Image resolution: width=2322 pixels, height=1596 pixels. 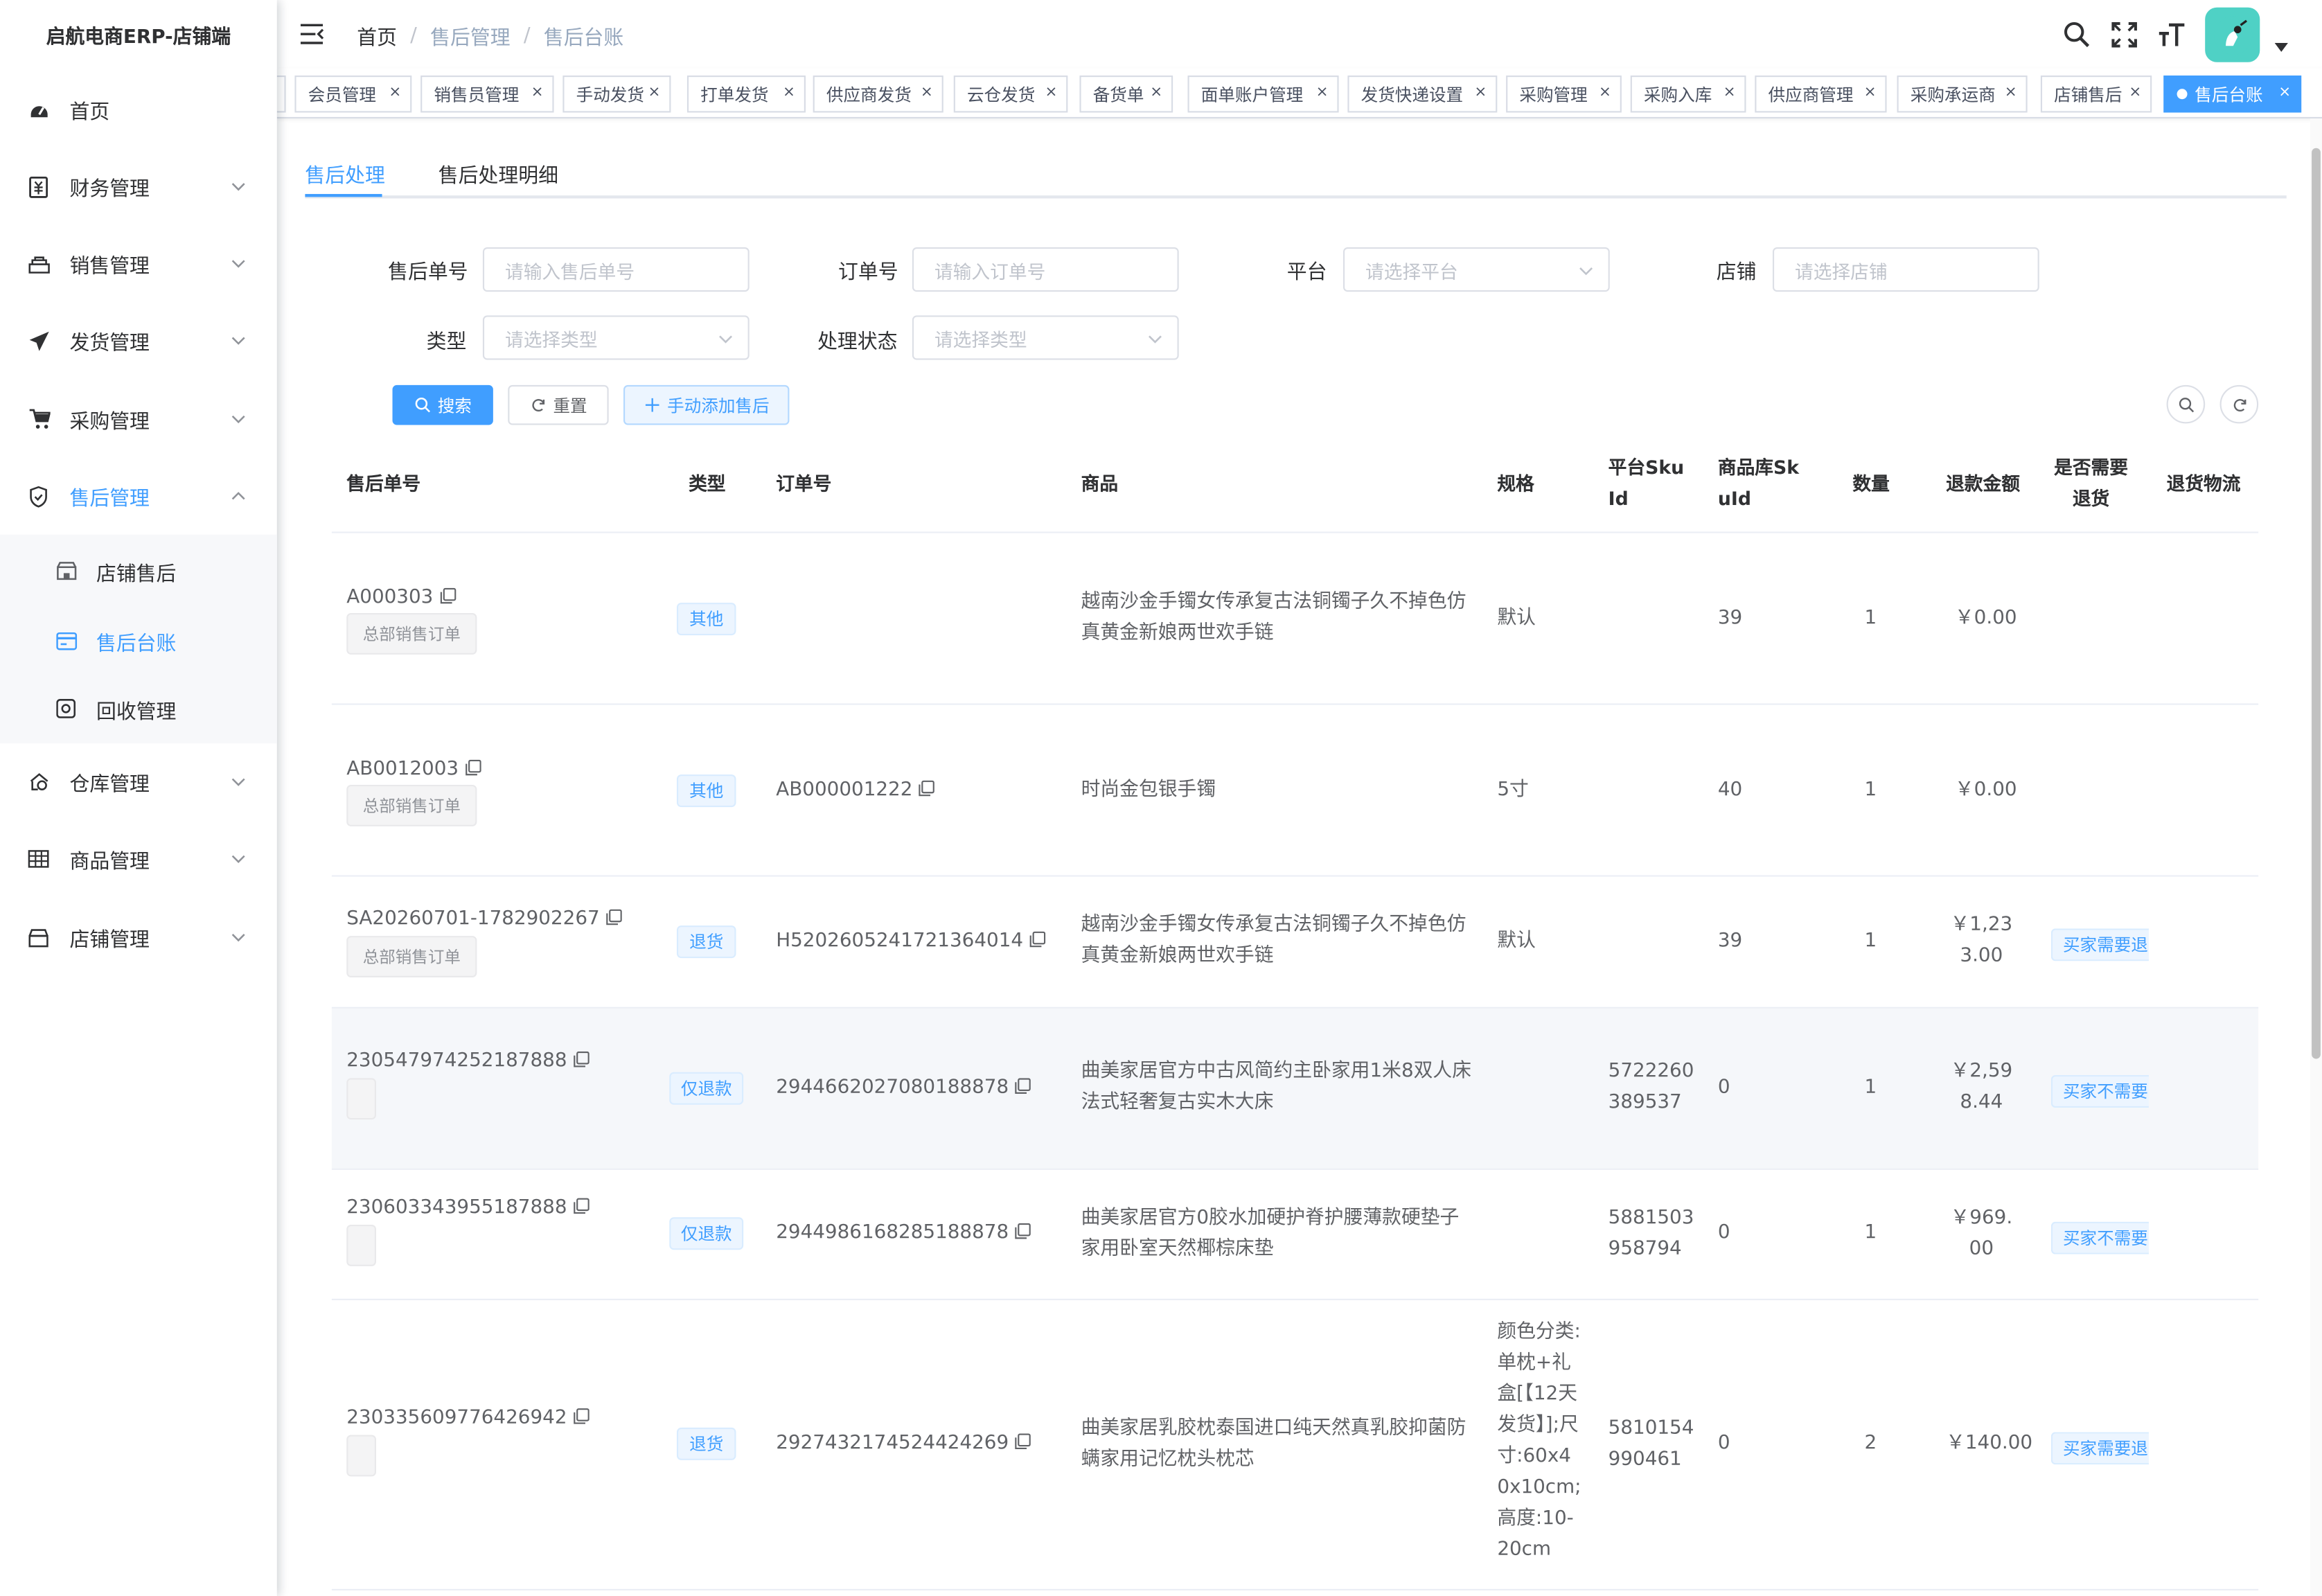 What do you see at coordinates (1737, 272) in the screenshot?
I see `label-shop: 店铺` at bounding box center [1737, 272].